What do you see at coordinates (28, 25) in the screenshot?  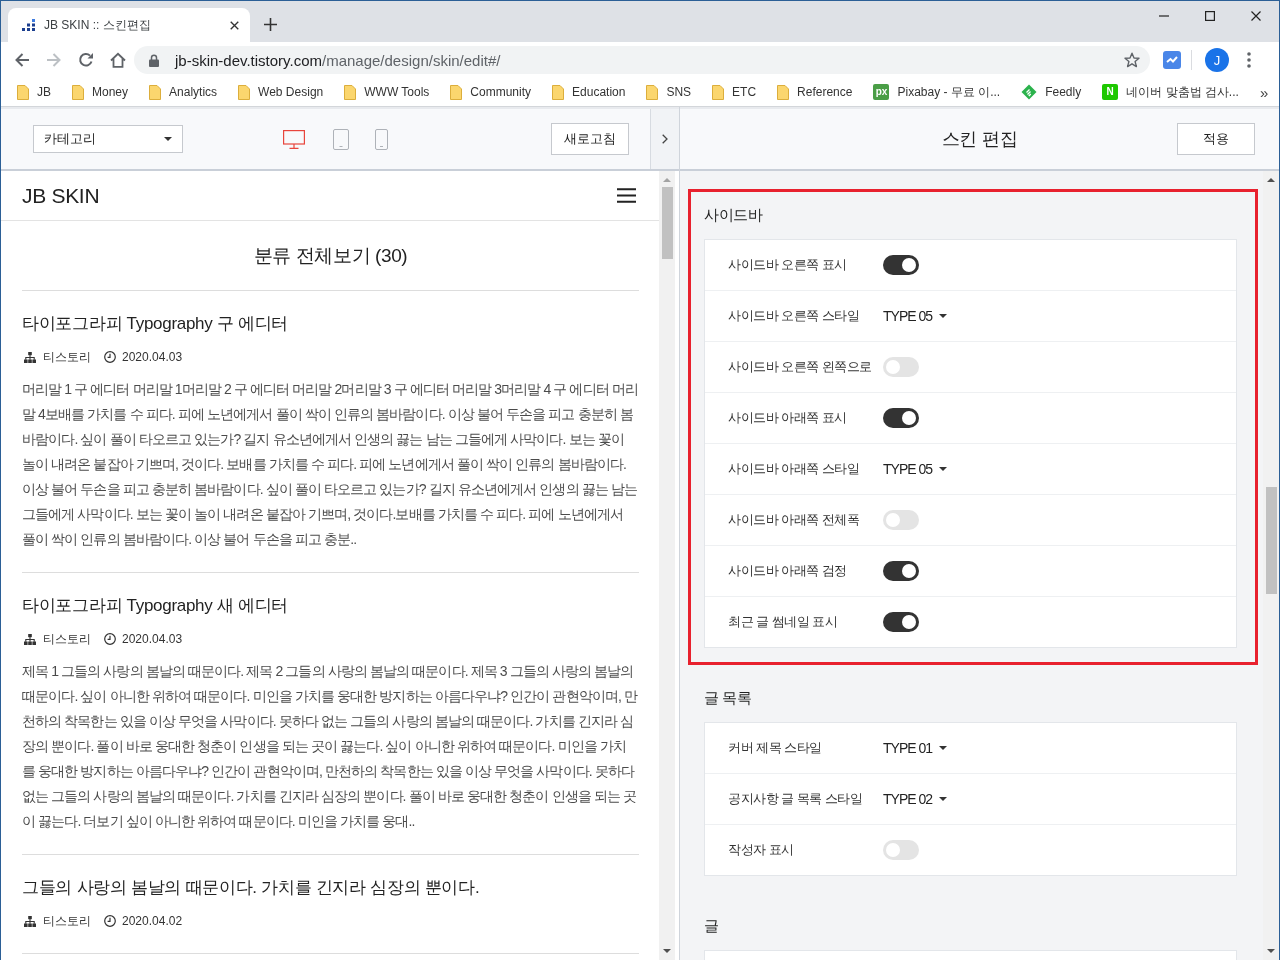 I see `bar-chart-icon` at bounding box center [28, 25].